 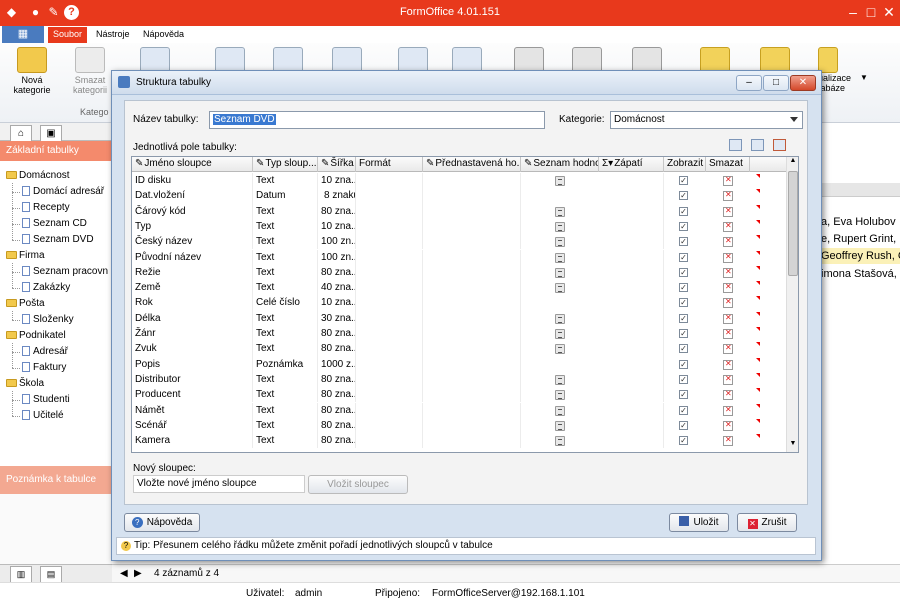 I want to click on save-button: Uložit, so click(x=699, y=522).